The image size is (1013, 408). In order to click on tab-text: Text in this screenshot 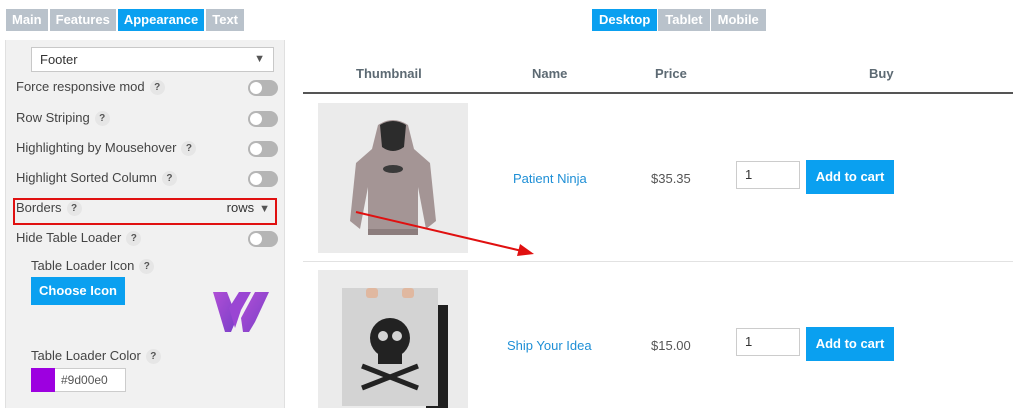, I will do `click(225, 20)`.